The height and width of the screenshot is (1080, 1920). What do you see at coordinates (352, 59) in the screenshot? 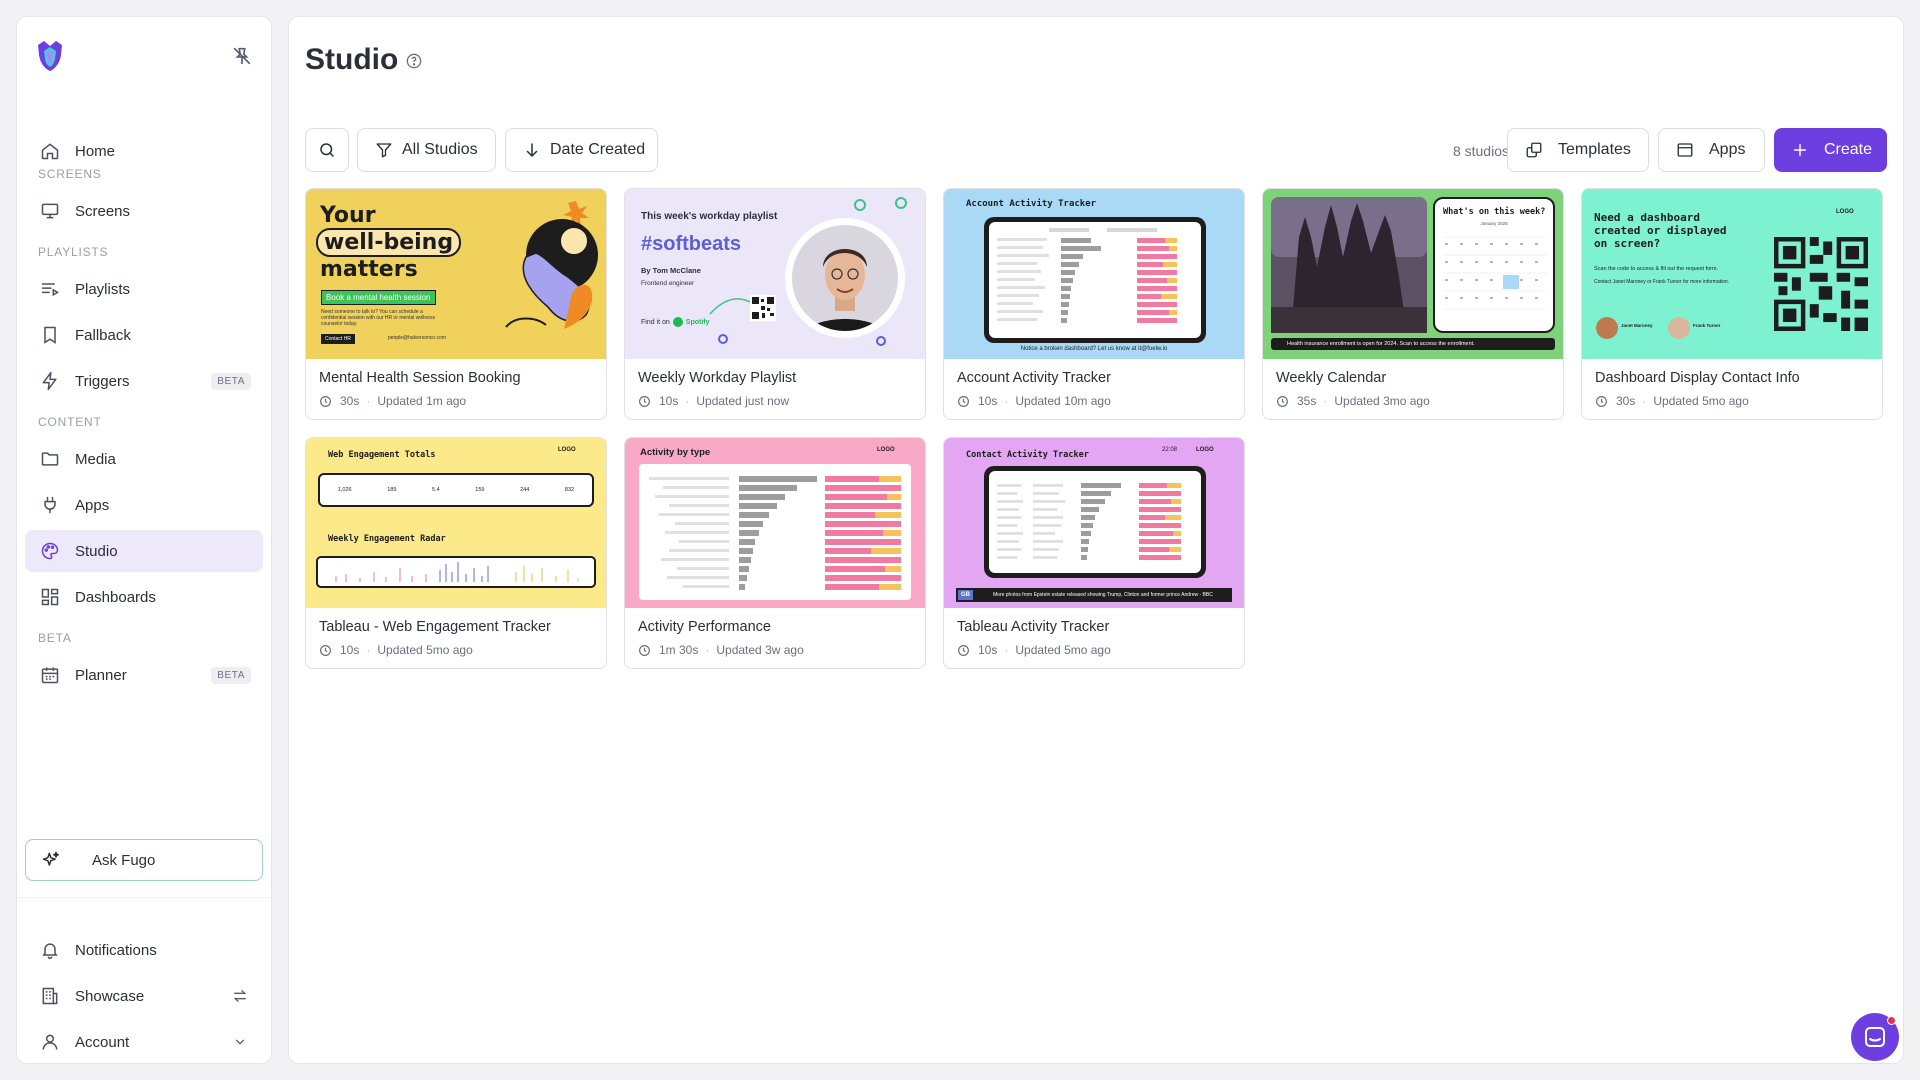
I see `page-title: Studio` at bounding box center [352, 59].